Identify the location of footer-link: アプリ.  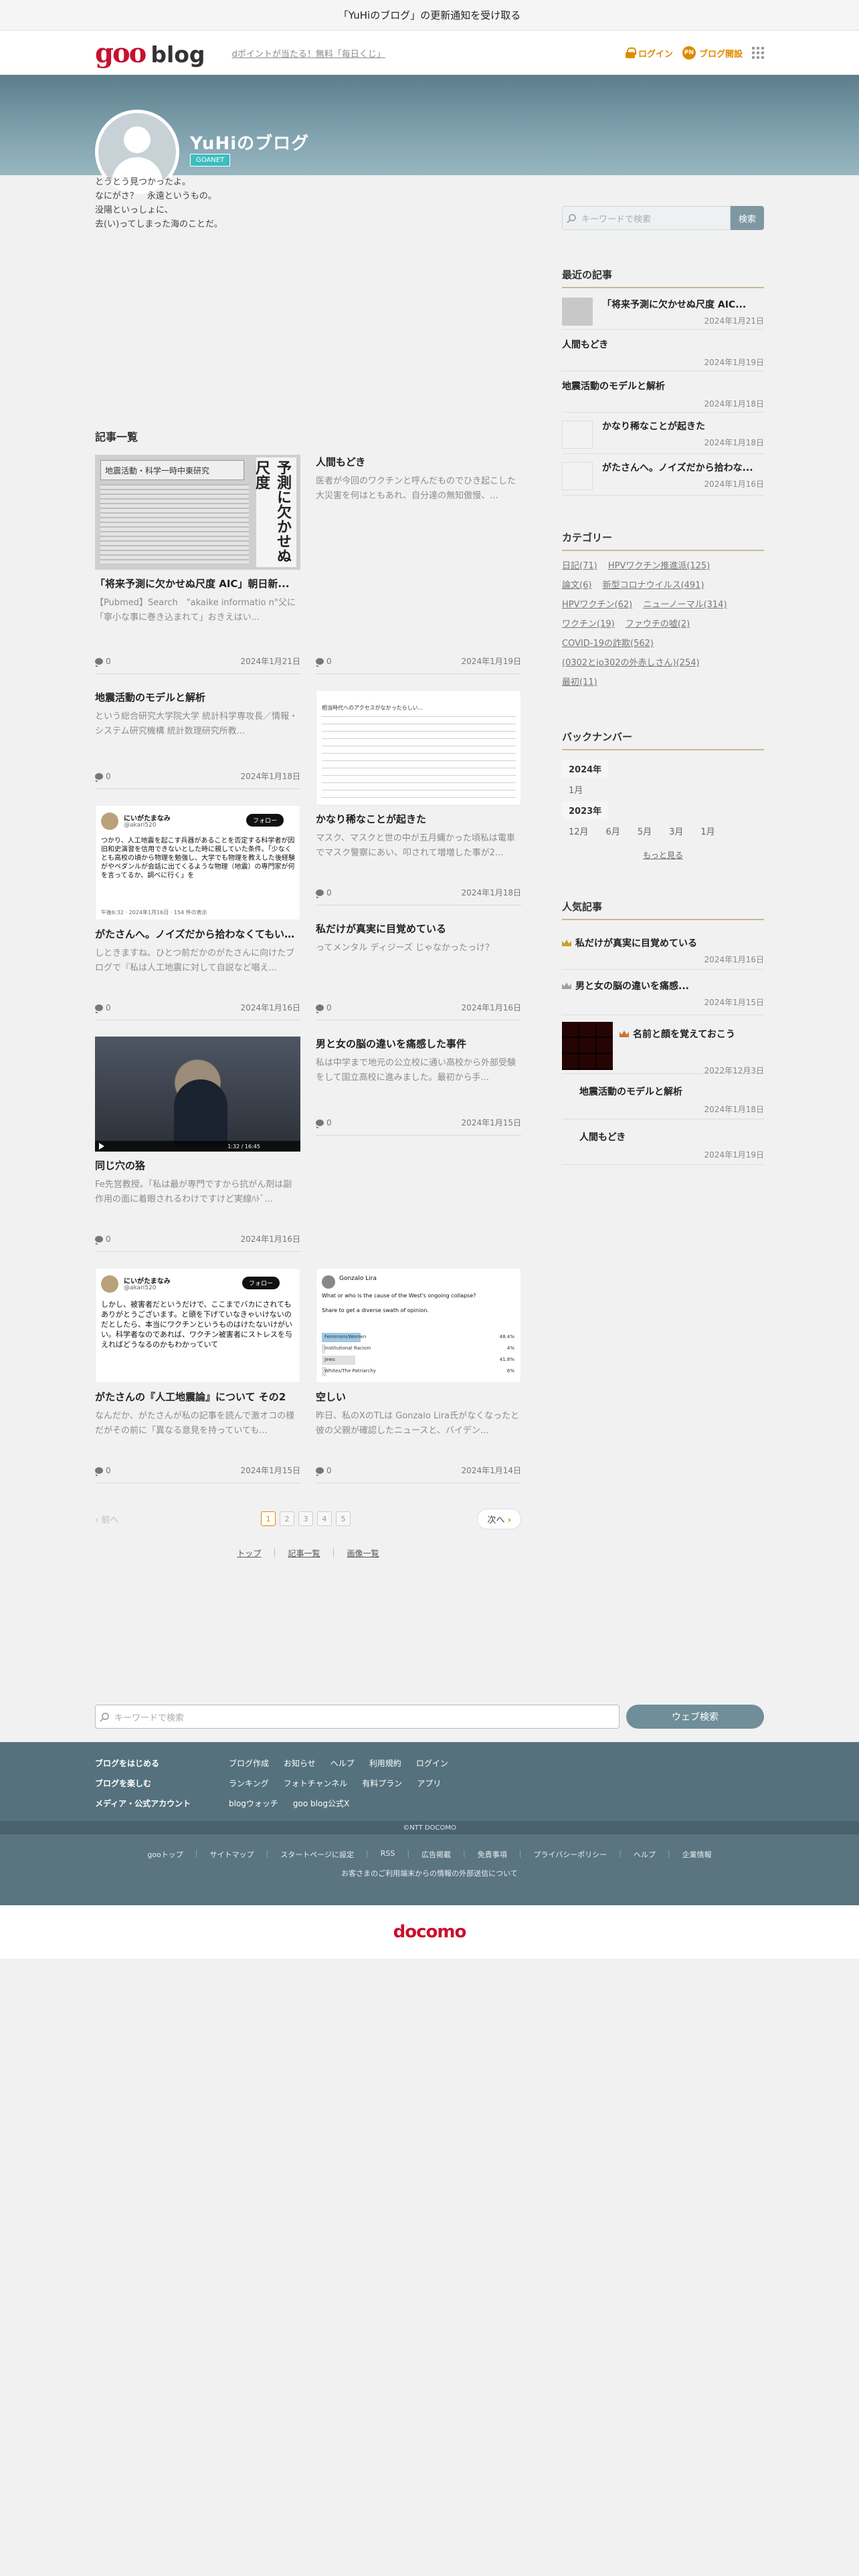
(429, 1783).